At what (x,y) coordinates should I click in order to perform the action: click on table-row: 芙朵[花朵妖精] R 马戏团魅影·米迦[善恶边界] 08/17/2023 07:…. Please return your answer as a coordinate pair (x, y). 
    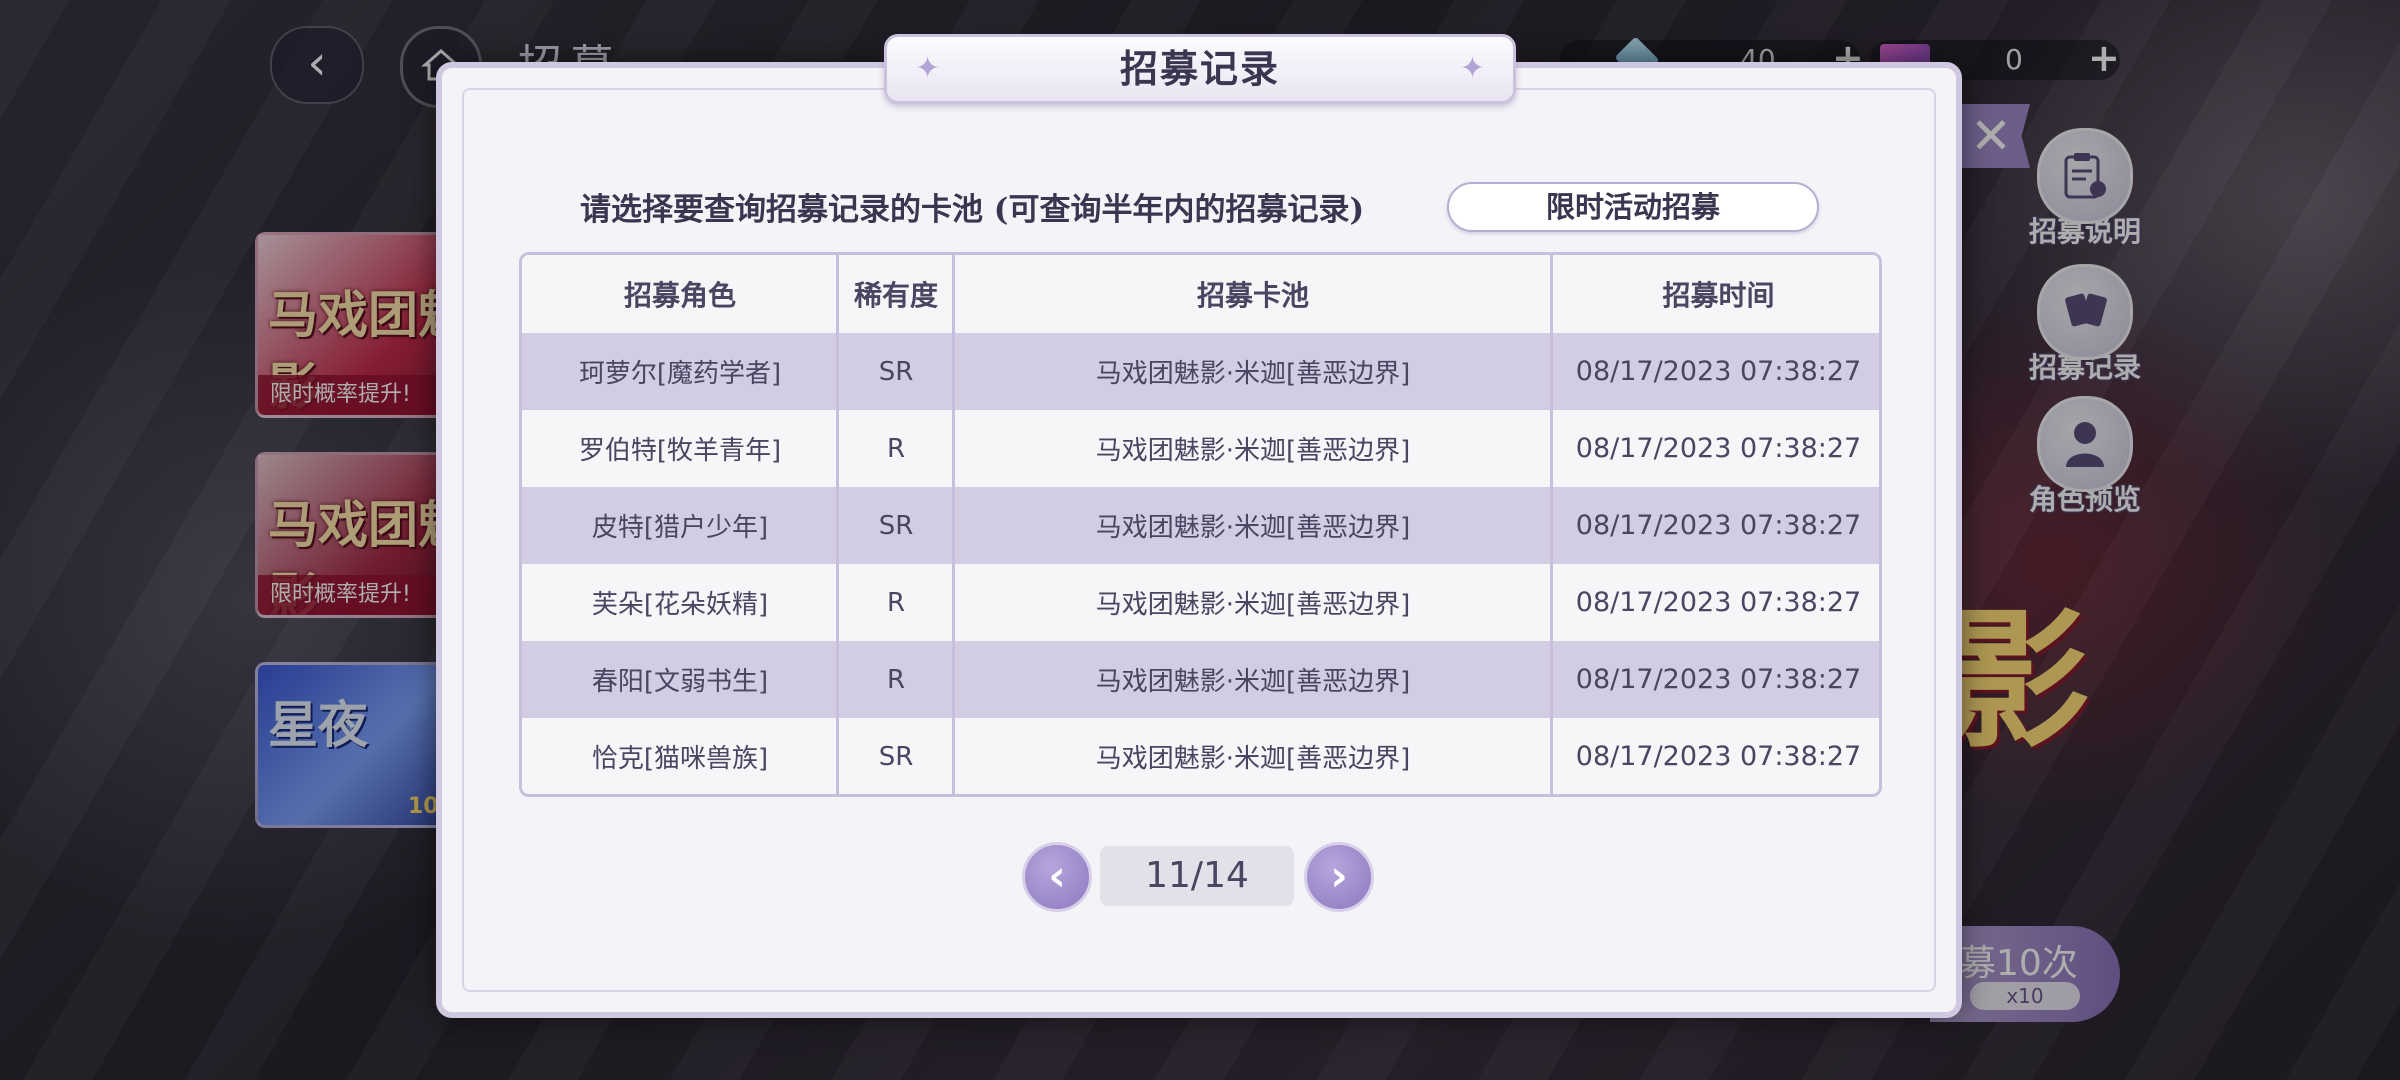
    Looking at the image, I should click on (1200, 602).